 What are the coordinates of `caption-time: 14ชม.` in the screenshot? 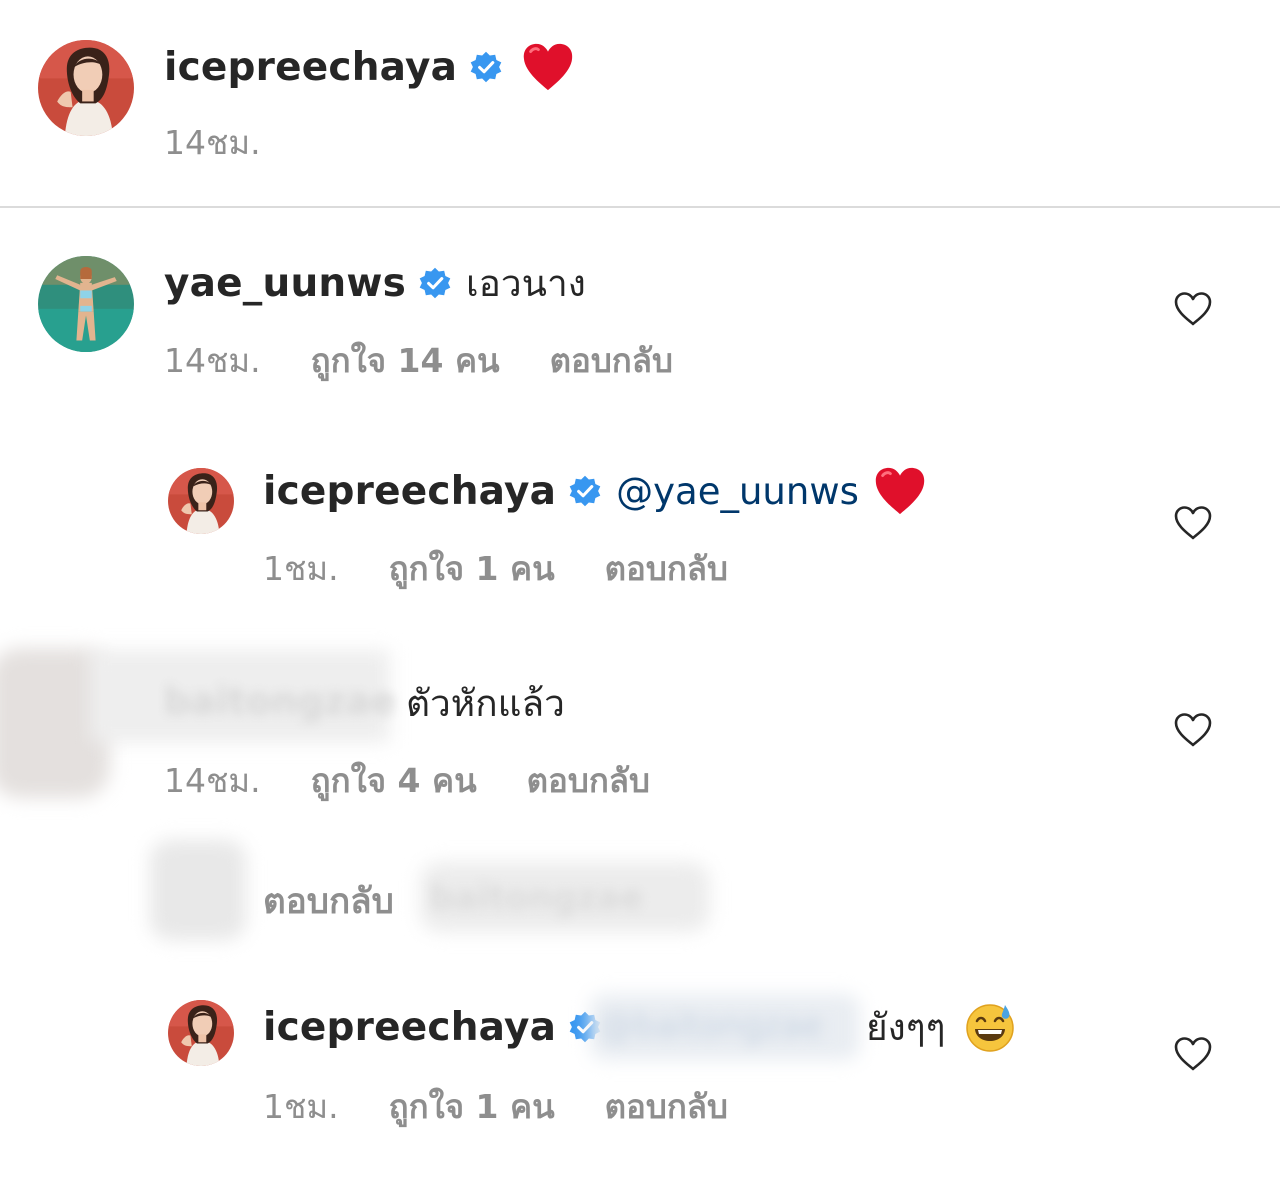 It's located at (212, 142).